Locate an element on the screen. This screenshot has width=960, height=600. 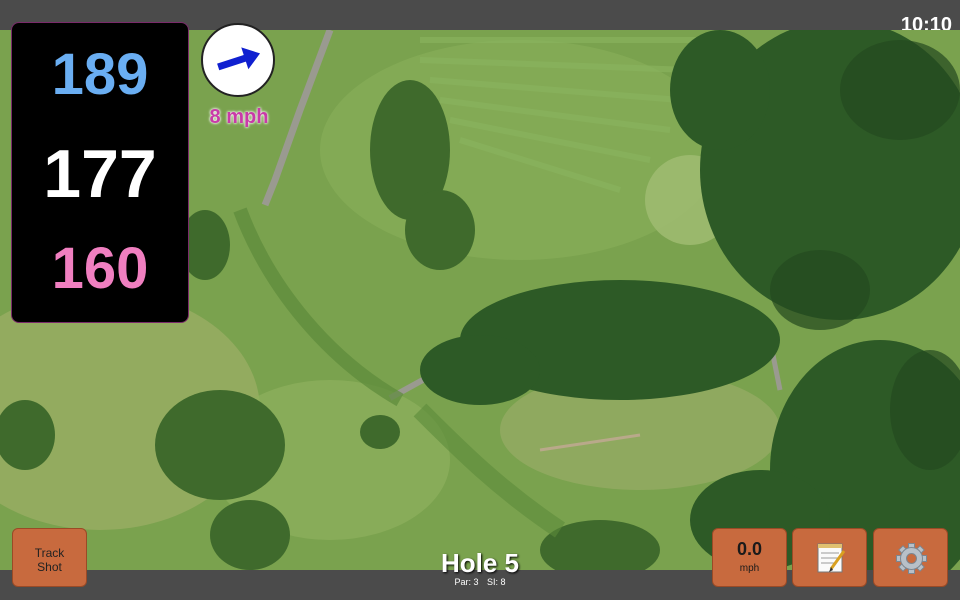
settings-button is located at coordinates (910, 557).